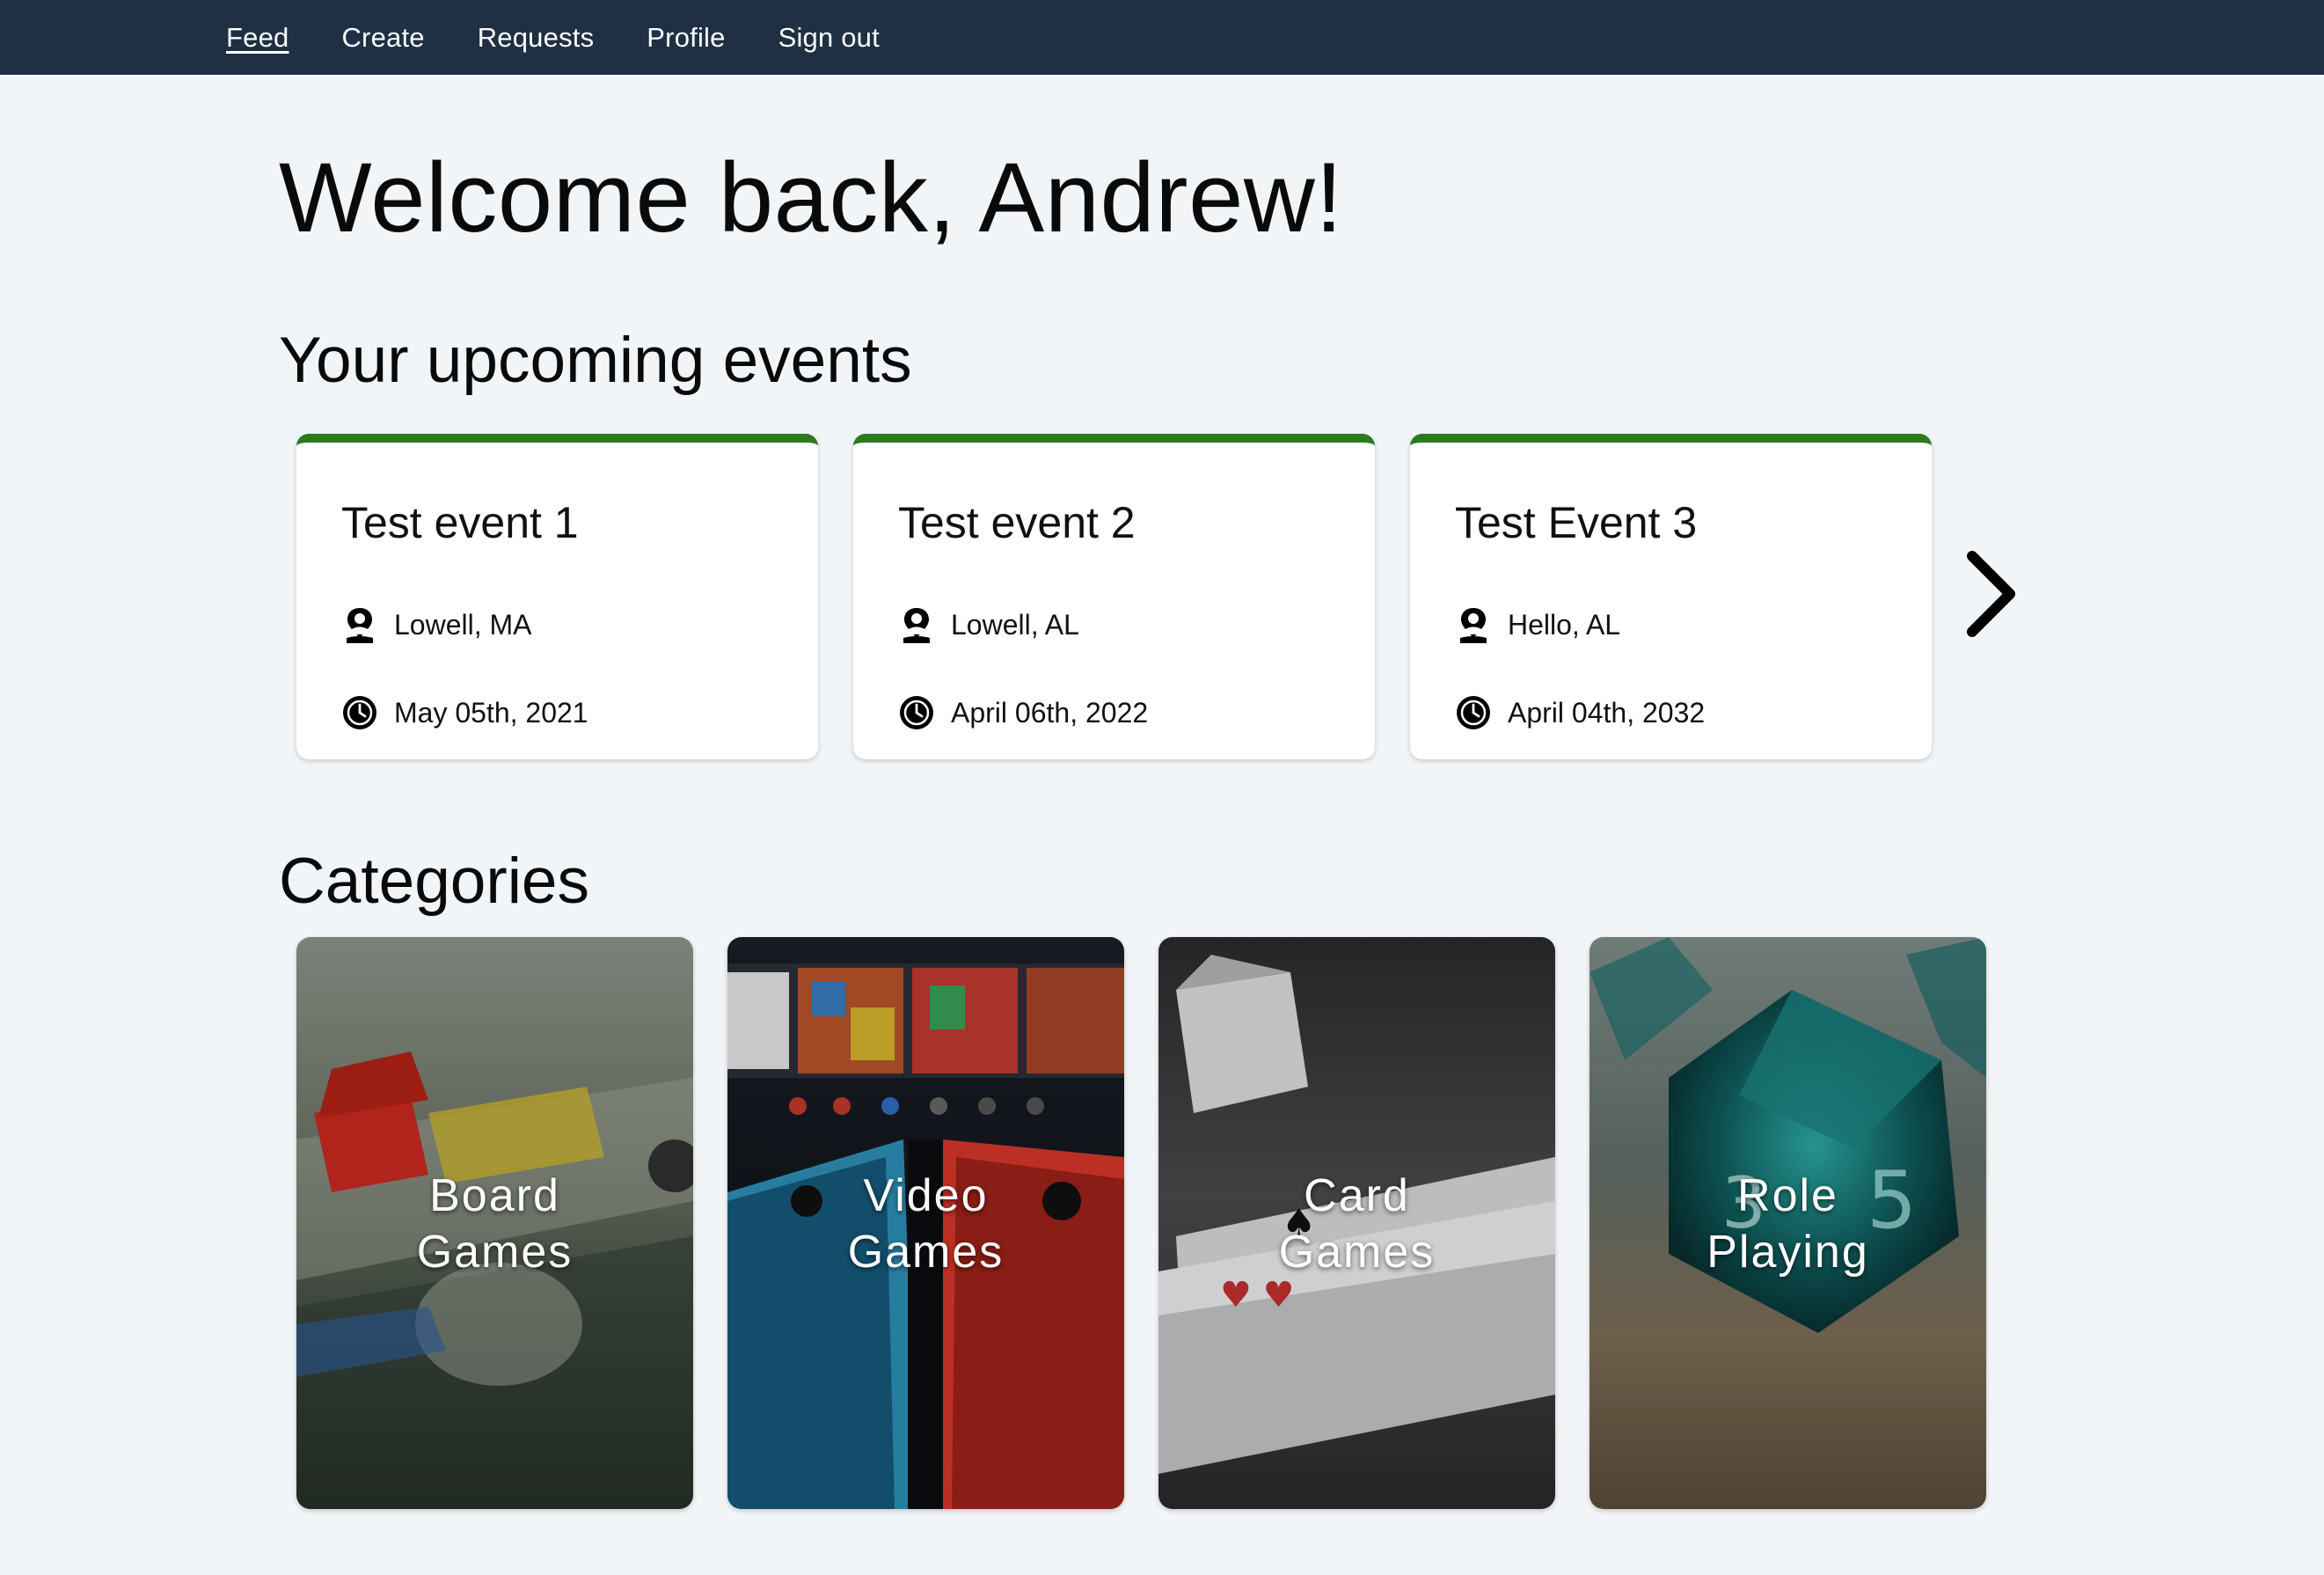 Image resolution: width=2324 pixels, height=1575 pixels. Describe the element at coordinates (1162, 37) in the screenshot. I see `top-navbar: Feed Create Requests Profile Sign out` at that location.